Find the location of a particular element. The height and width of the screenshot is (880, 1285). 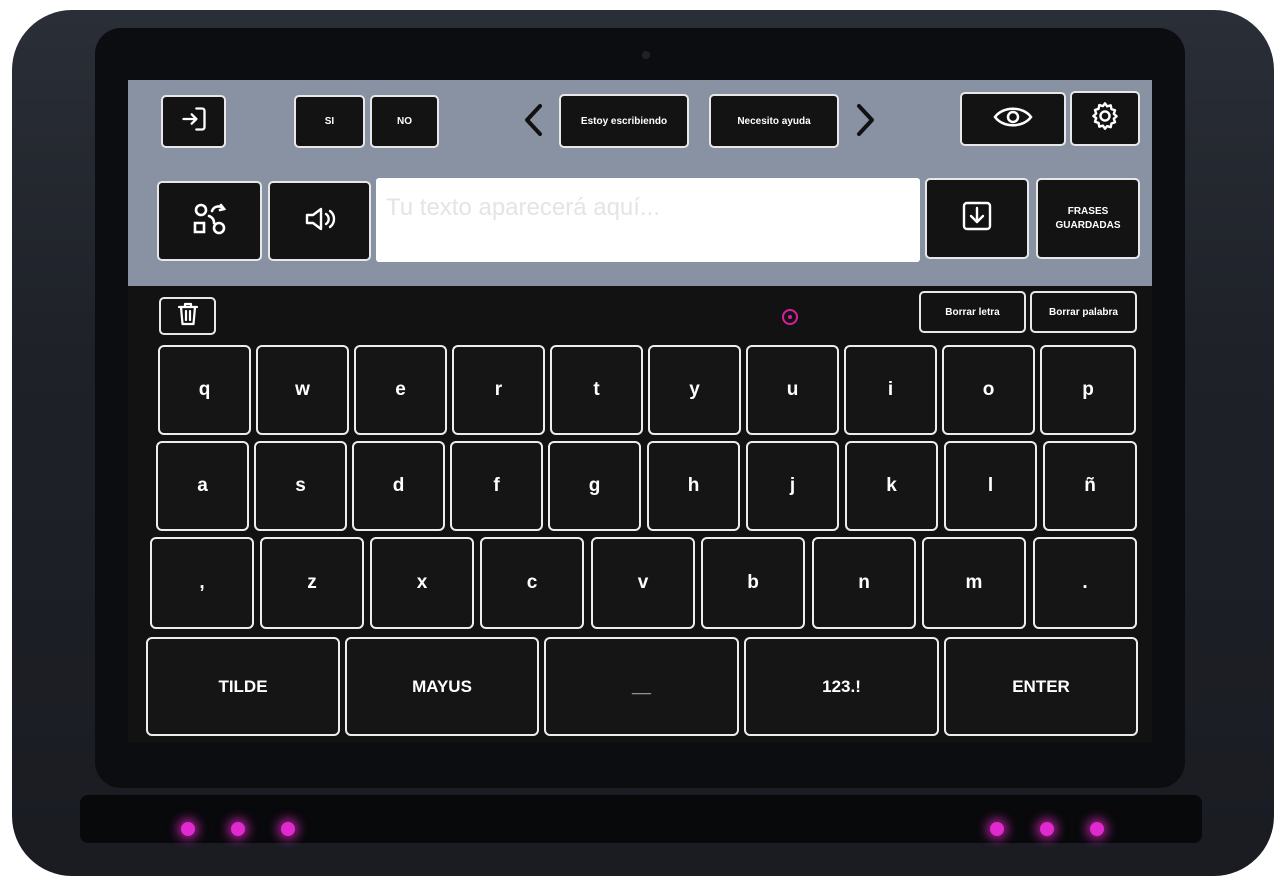

key-label: p is located at coordinates (1088, 389).